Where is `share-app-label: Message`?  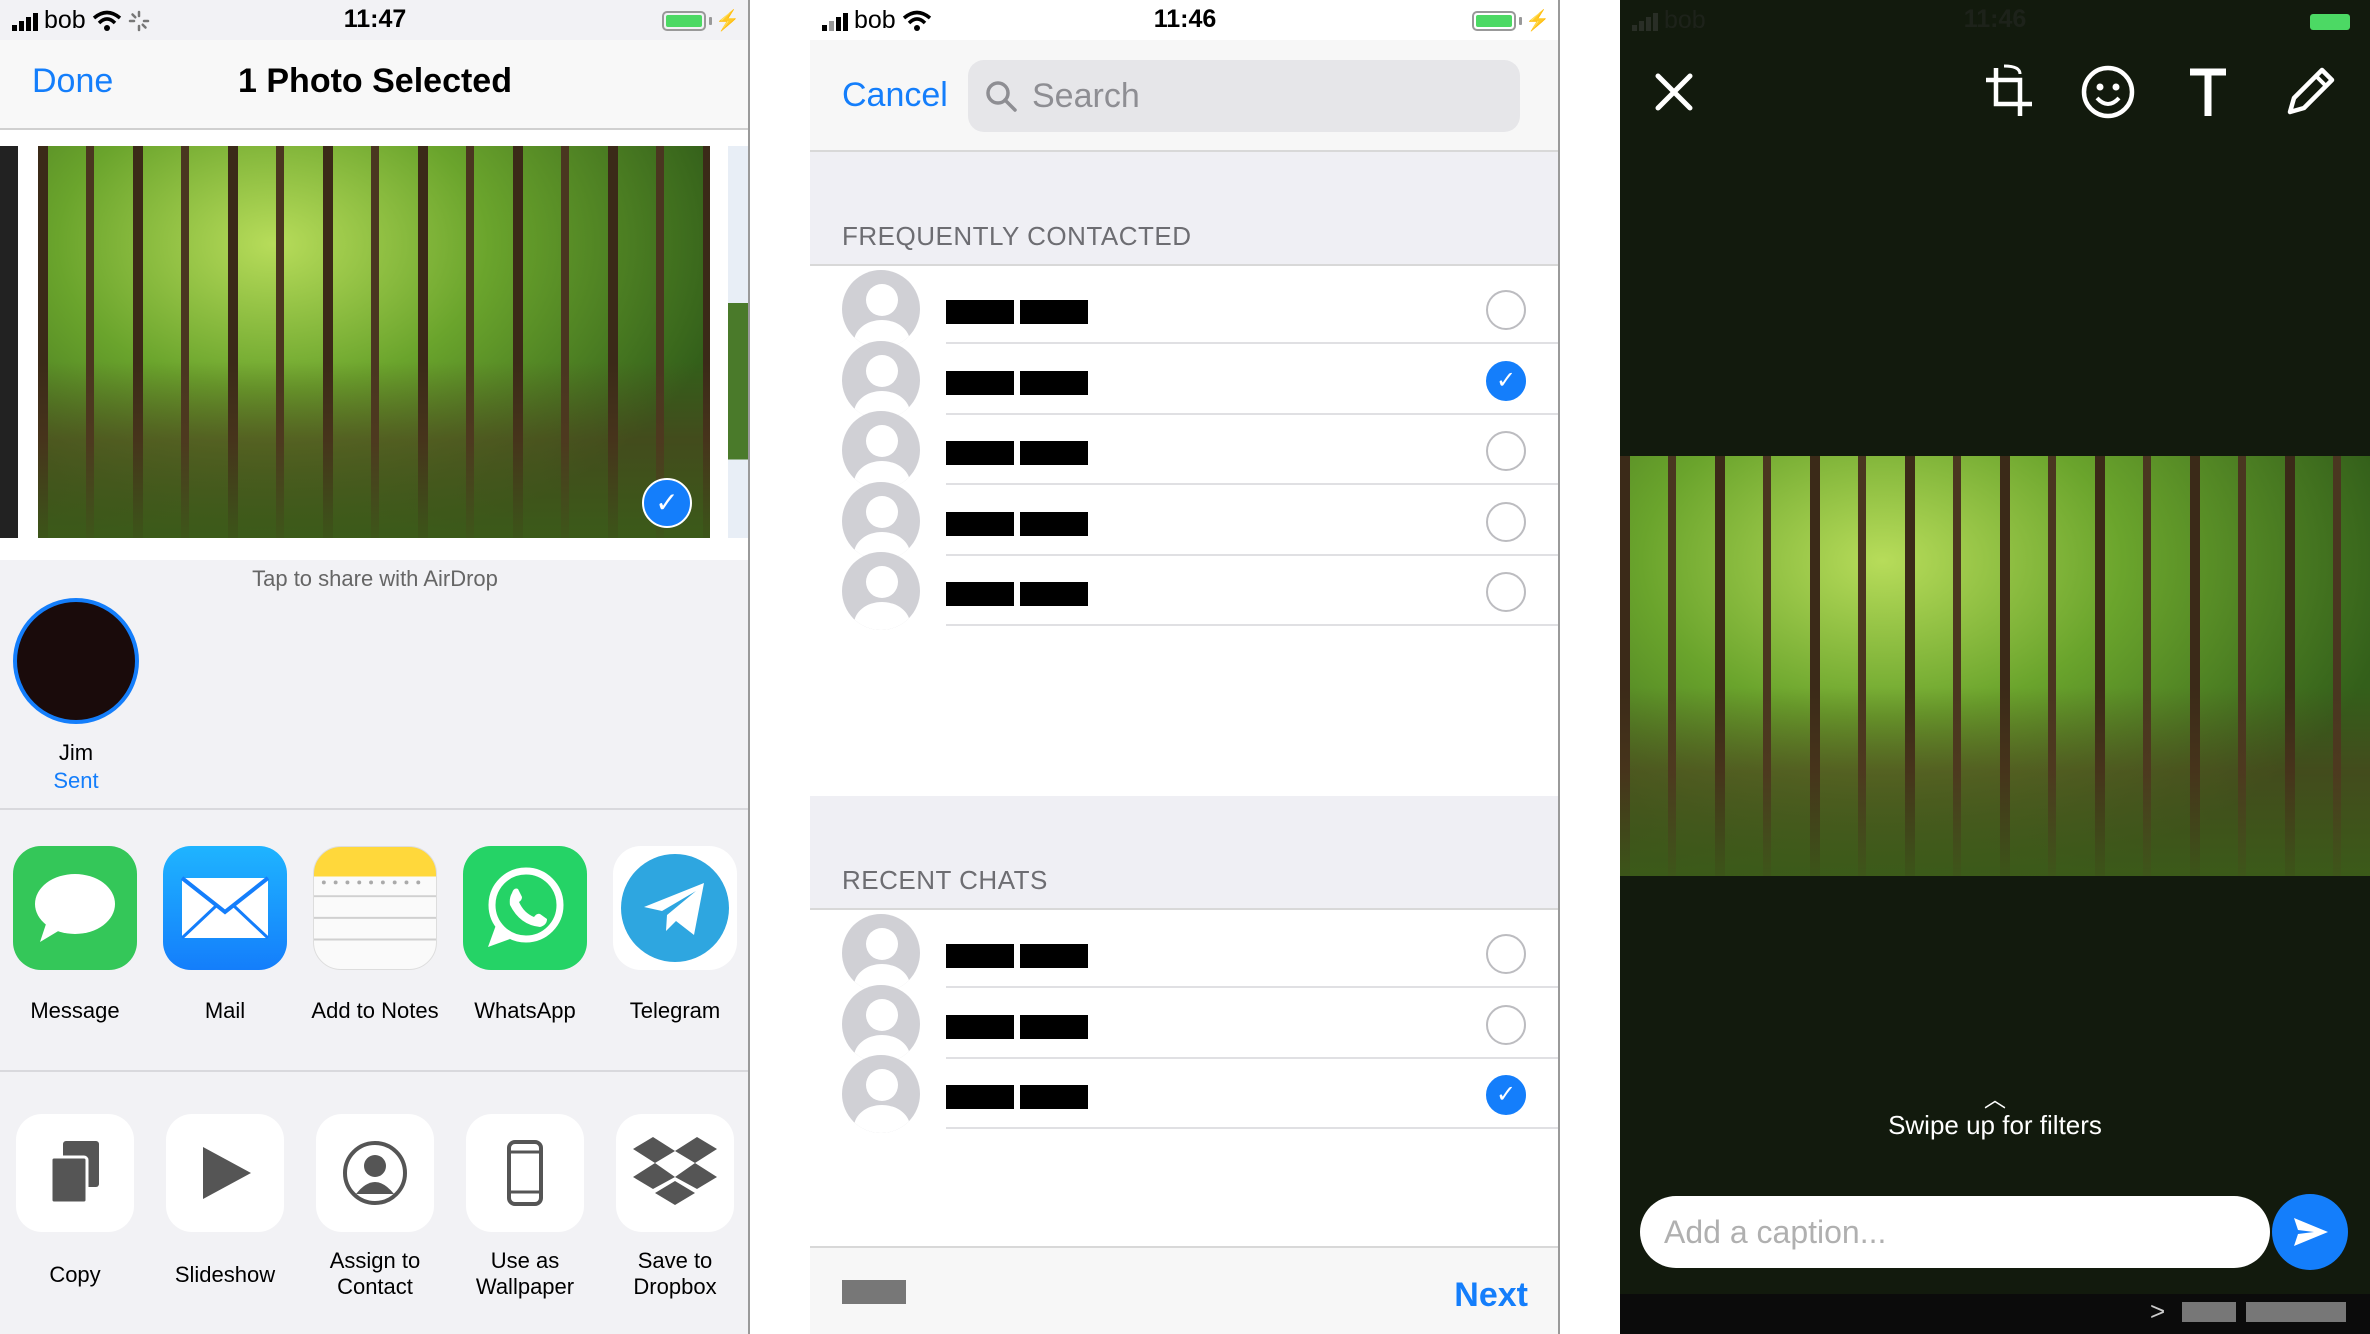
share-app-label: Message is located at coordinates (75, 1010).